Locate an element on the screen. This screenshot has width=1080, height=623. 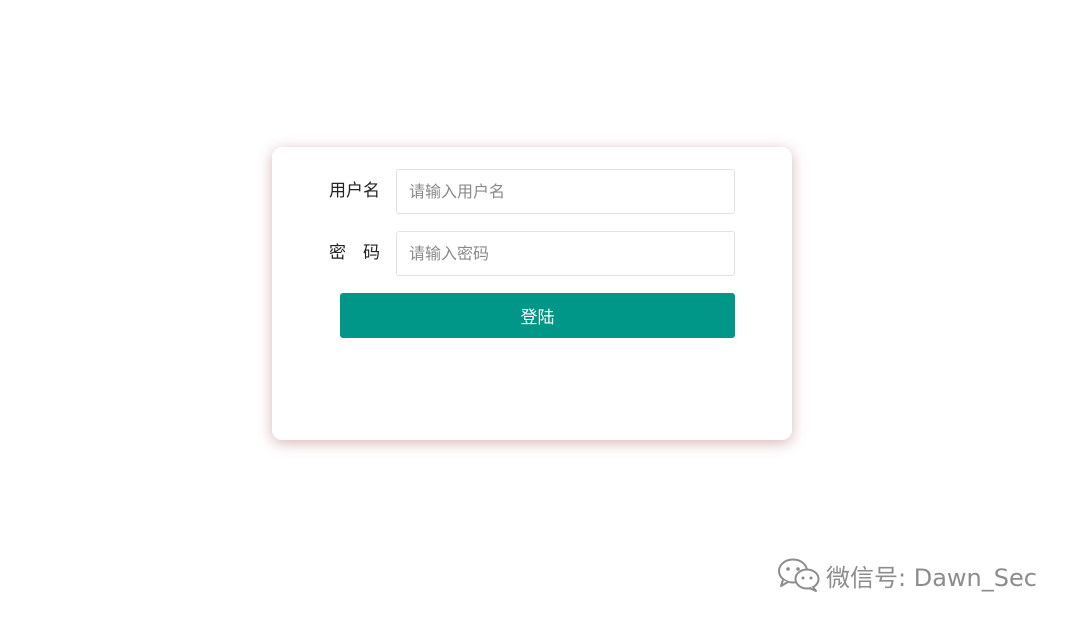
password-row: 密 码 is located at coordinates (532, 253).